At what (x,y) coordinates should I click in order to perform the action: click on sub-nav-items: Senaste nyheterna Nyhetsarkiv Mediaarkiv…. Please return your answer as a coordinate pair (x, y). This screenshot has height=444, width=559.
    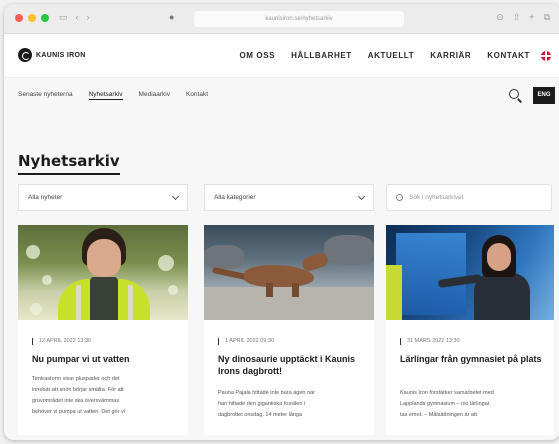
    Looking at the image, I should click on (113, 95).